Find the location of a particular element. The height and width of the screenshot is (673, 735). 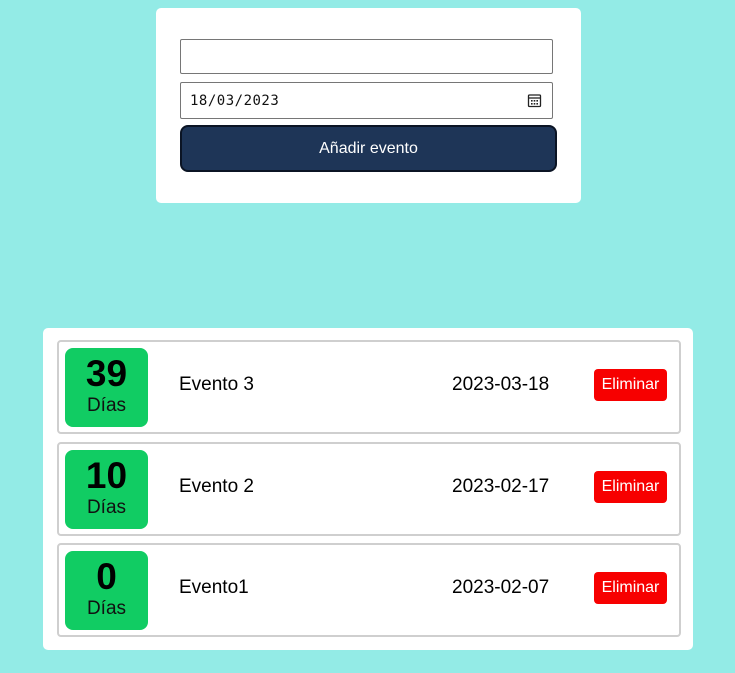

days-number: 0 is located at coordinates (106, 576).